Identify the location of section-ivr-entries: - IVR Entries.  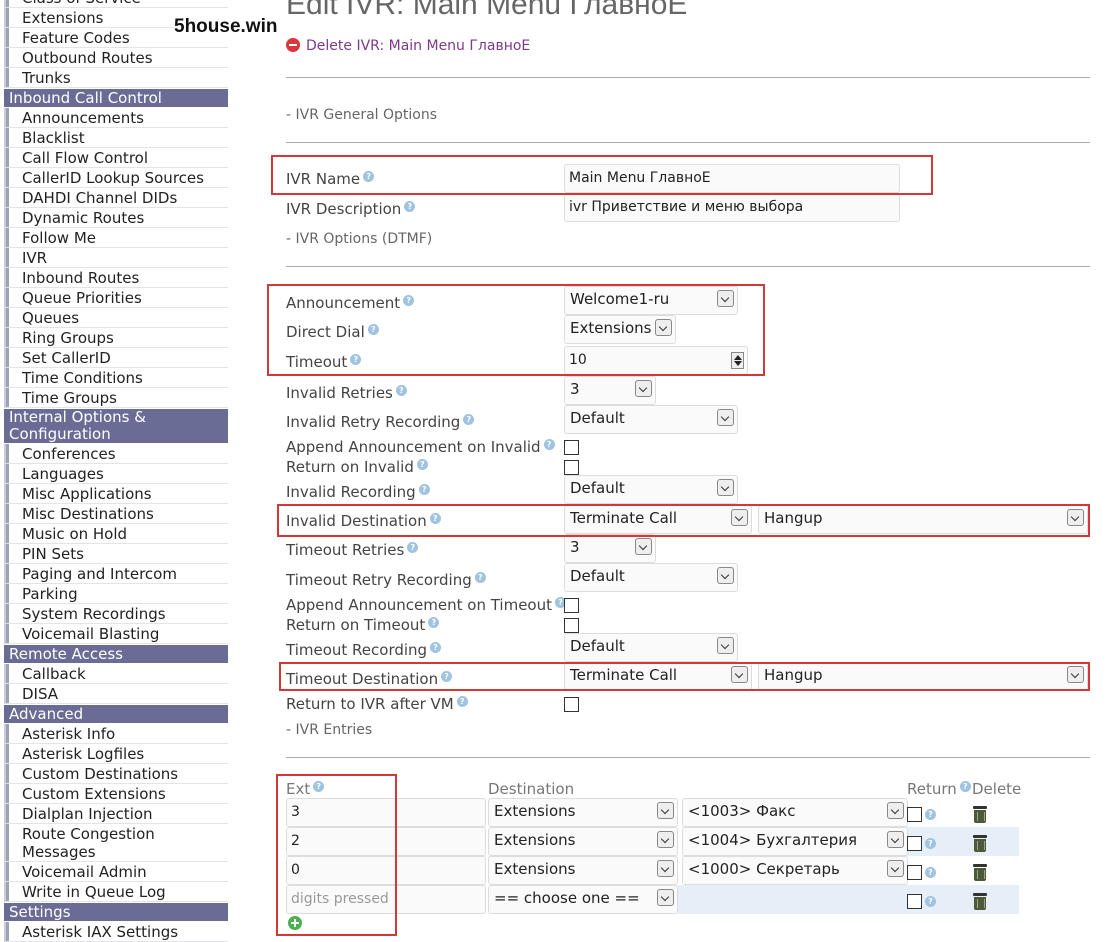
(329, 730).